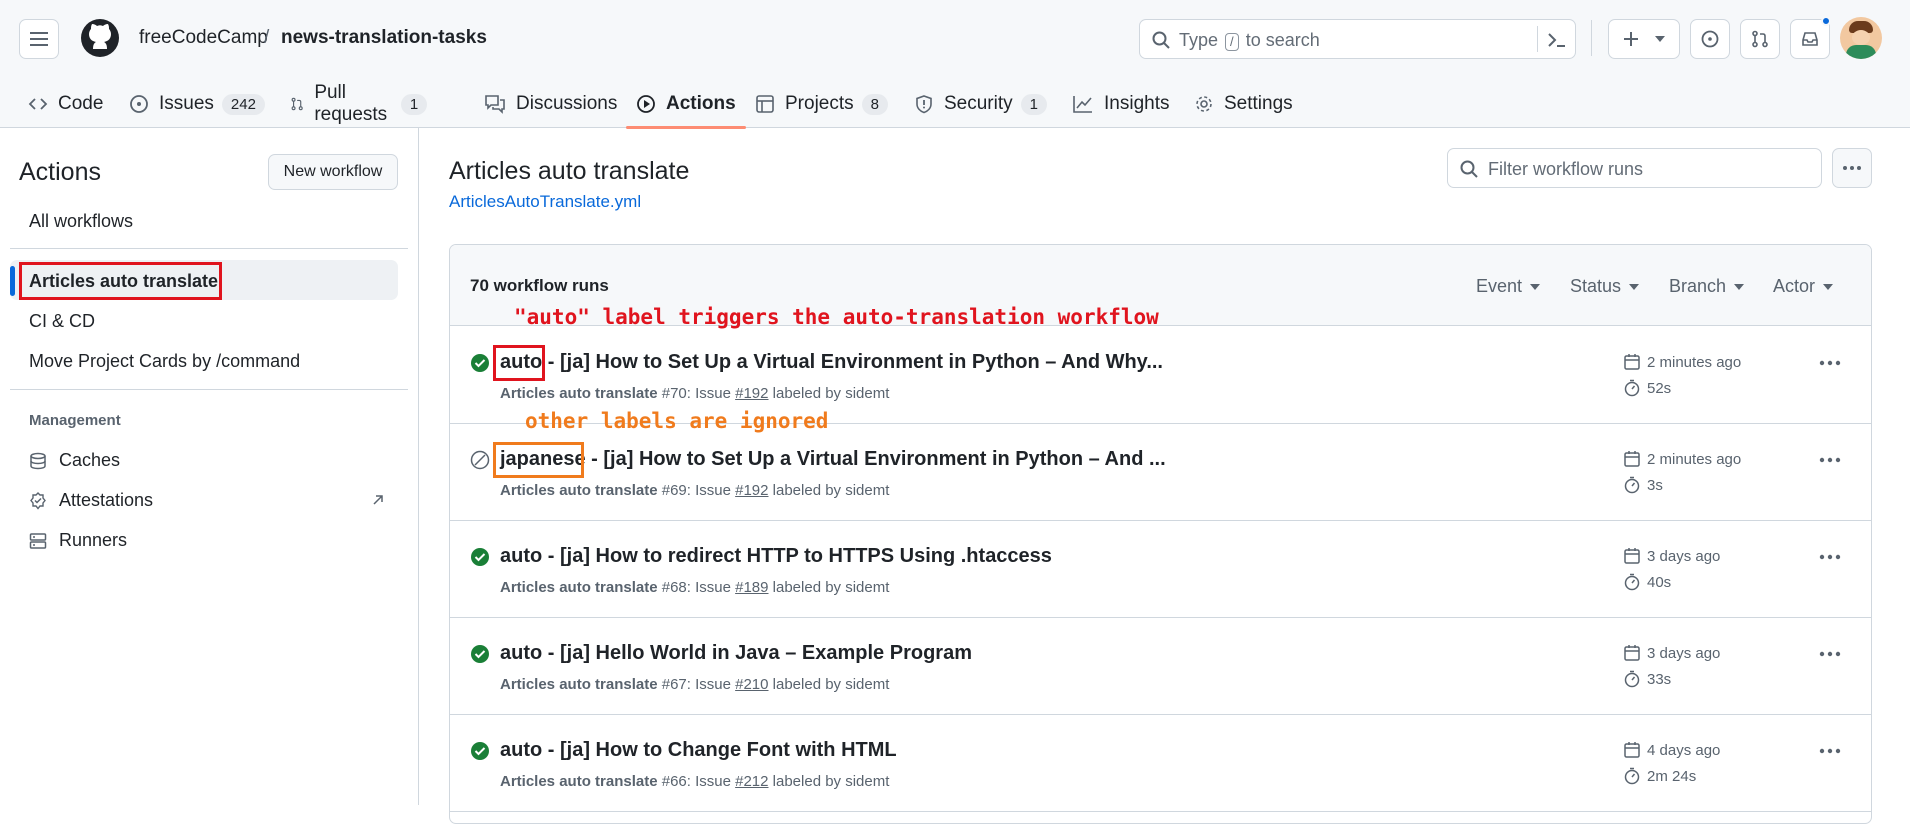  Describe the element at coordinates (1566, 169) in the screenshot. I see `filter-placeholder: Filter workflow runs` at that location.